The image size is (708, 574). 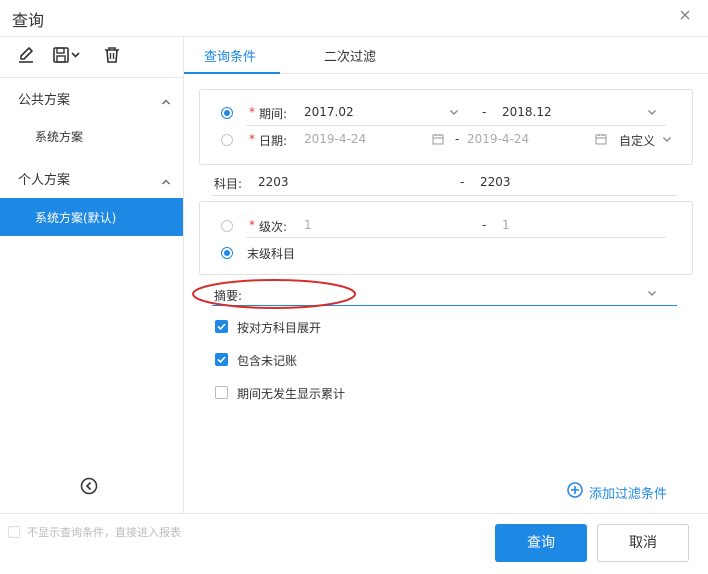 What do you see at coordinates (76, 218) in the screenshot?
I see `scheme-item-label: 系统方案(默认)` at bounding box center [76, 218].